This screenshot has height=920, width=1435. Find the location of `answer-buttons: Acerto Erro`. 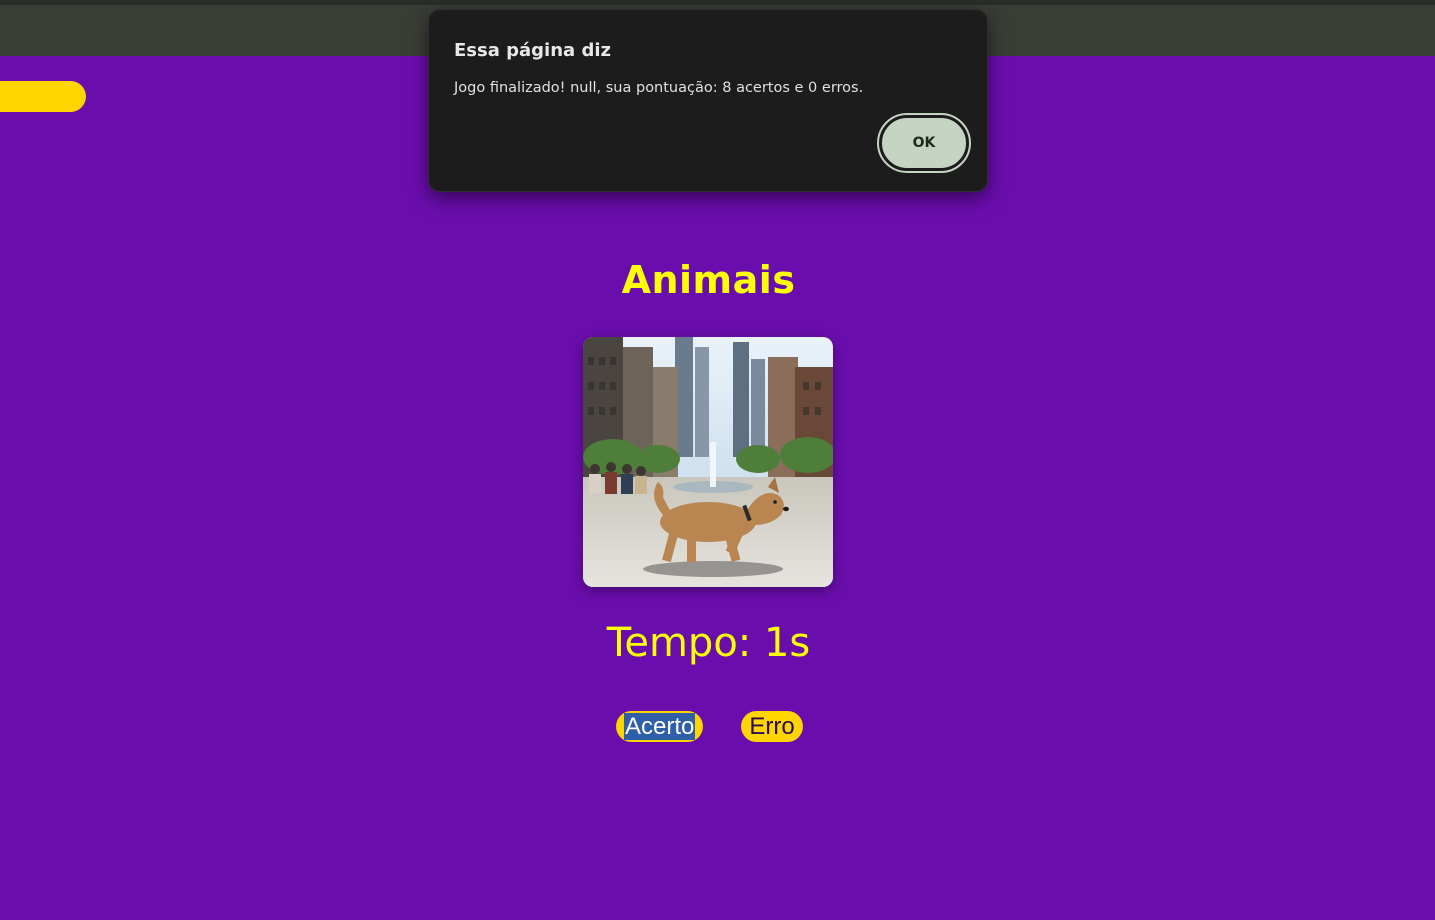

answer-buttons: Acerto Erro is located at coordinates (709, 726).